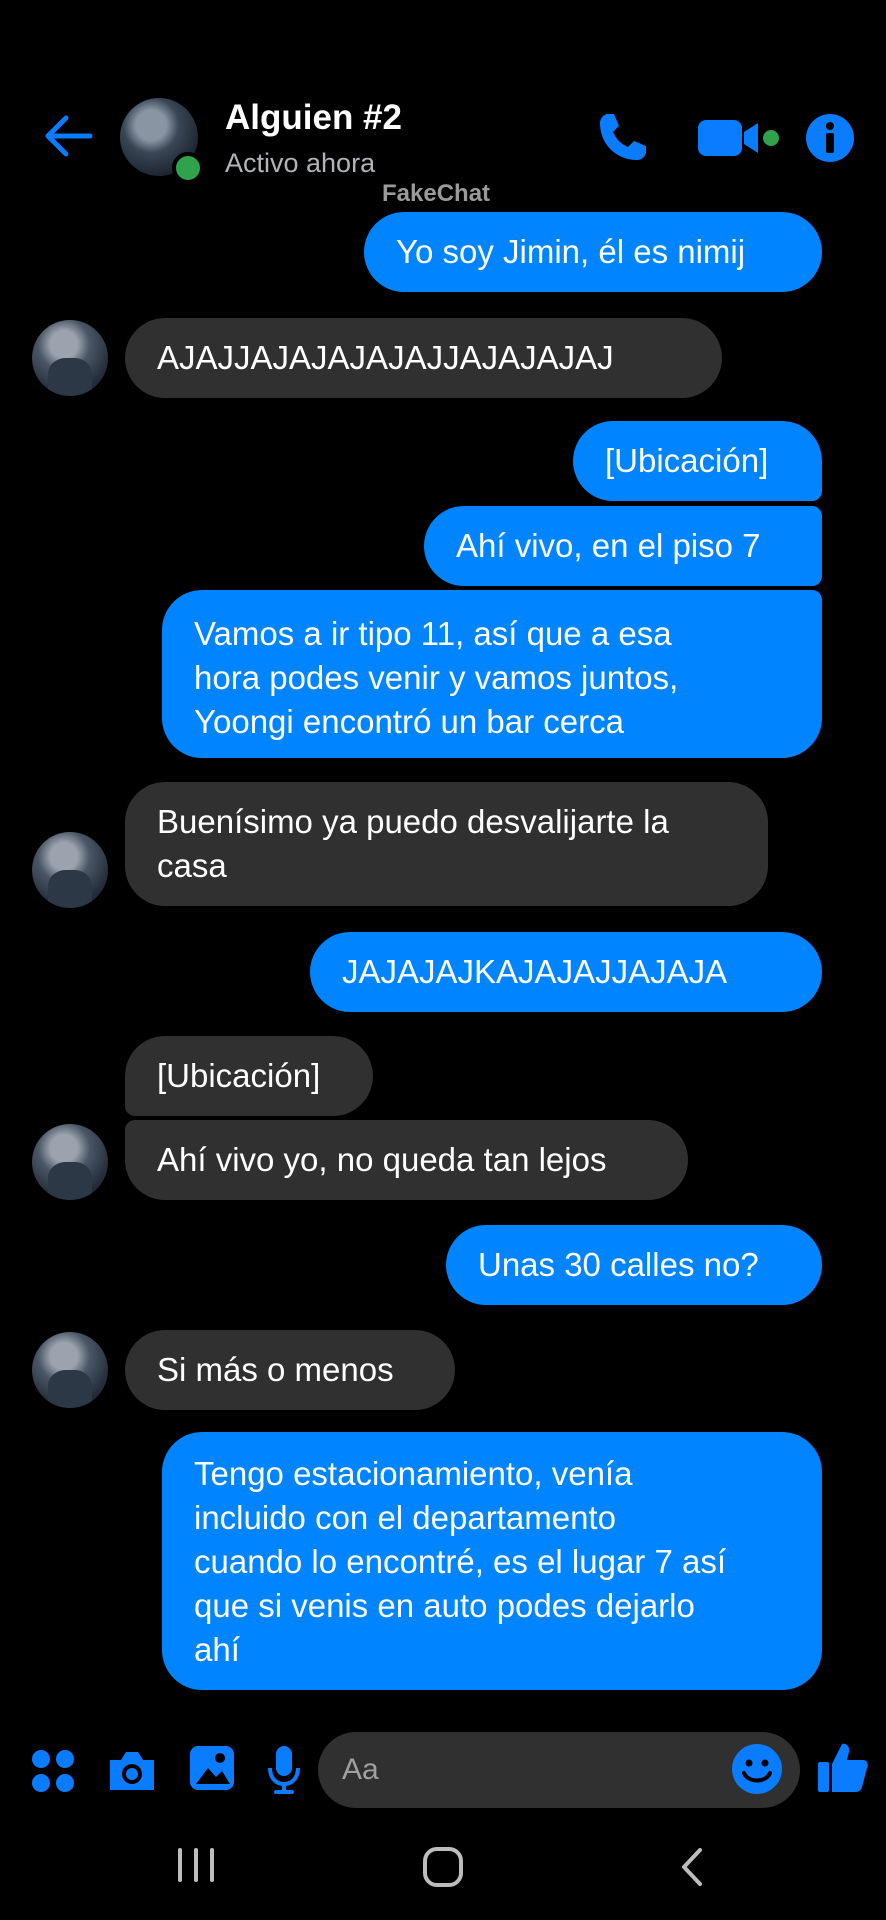 This screenshot has height=1920, width=886. Describe the element at coordinates (406, 1160) in the screenshot. I see `received-message: Ahí vivo yo, no queda tan lejos` at that location.